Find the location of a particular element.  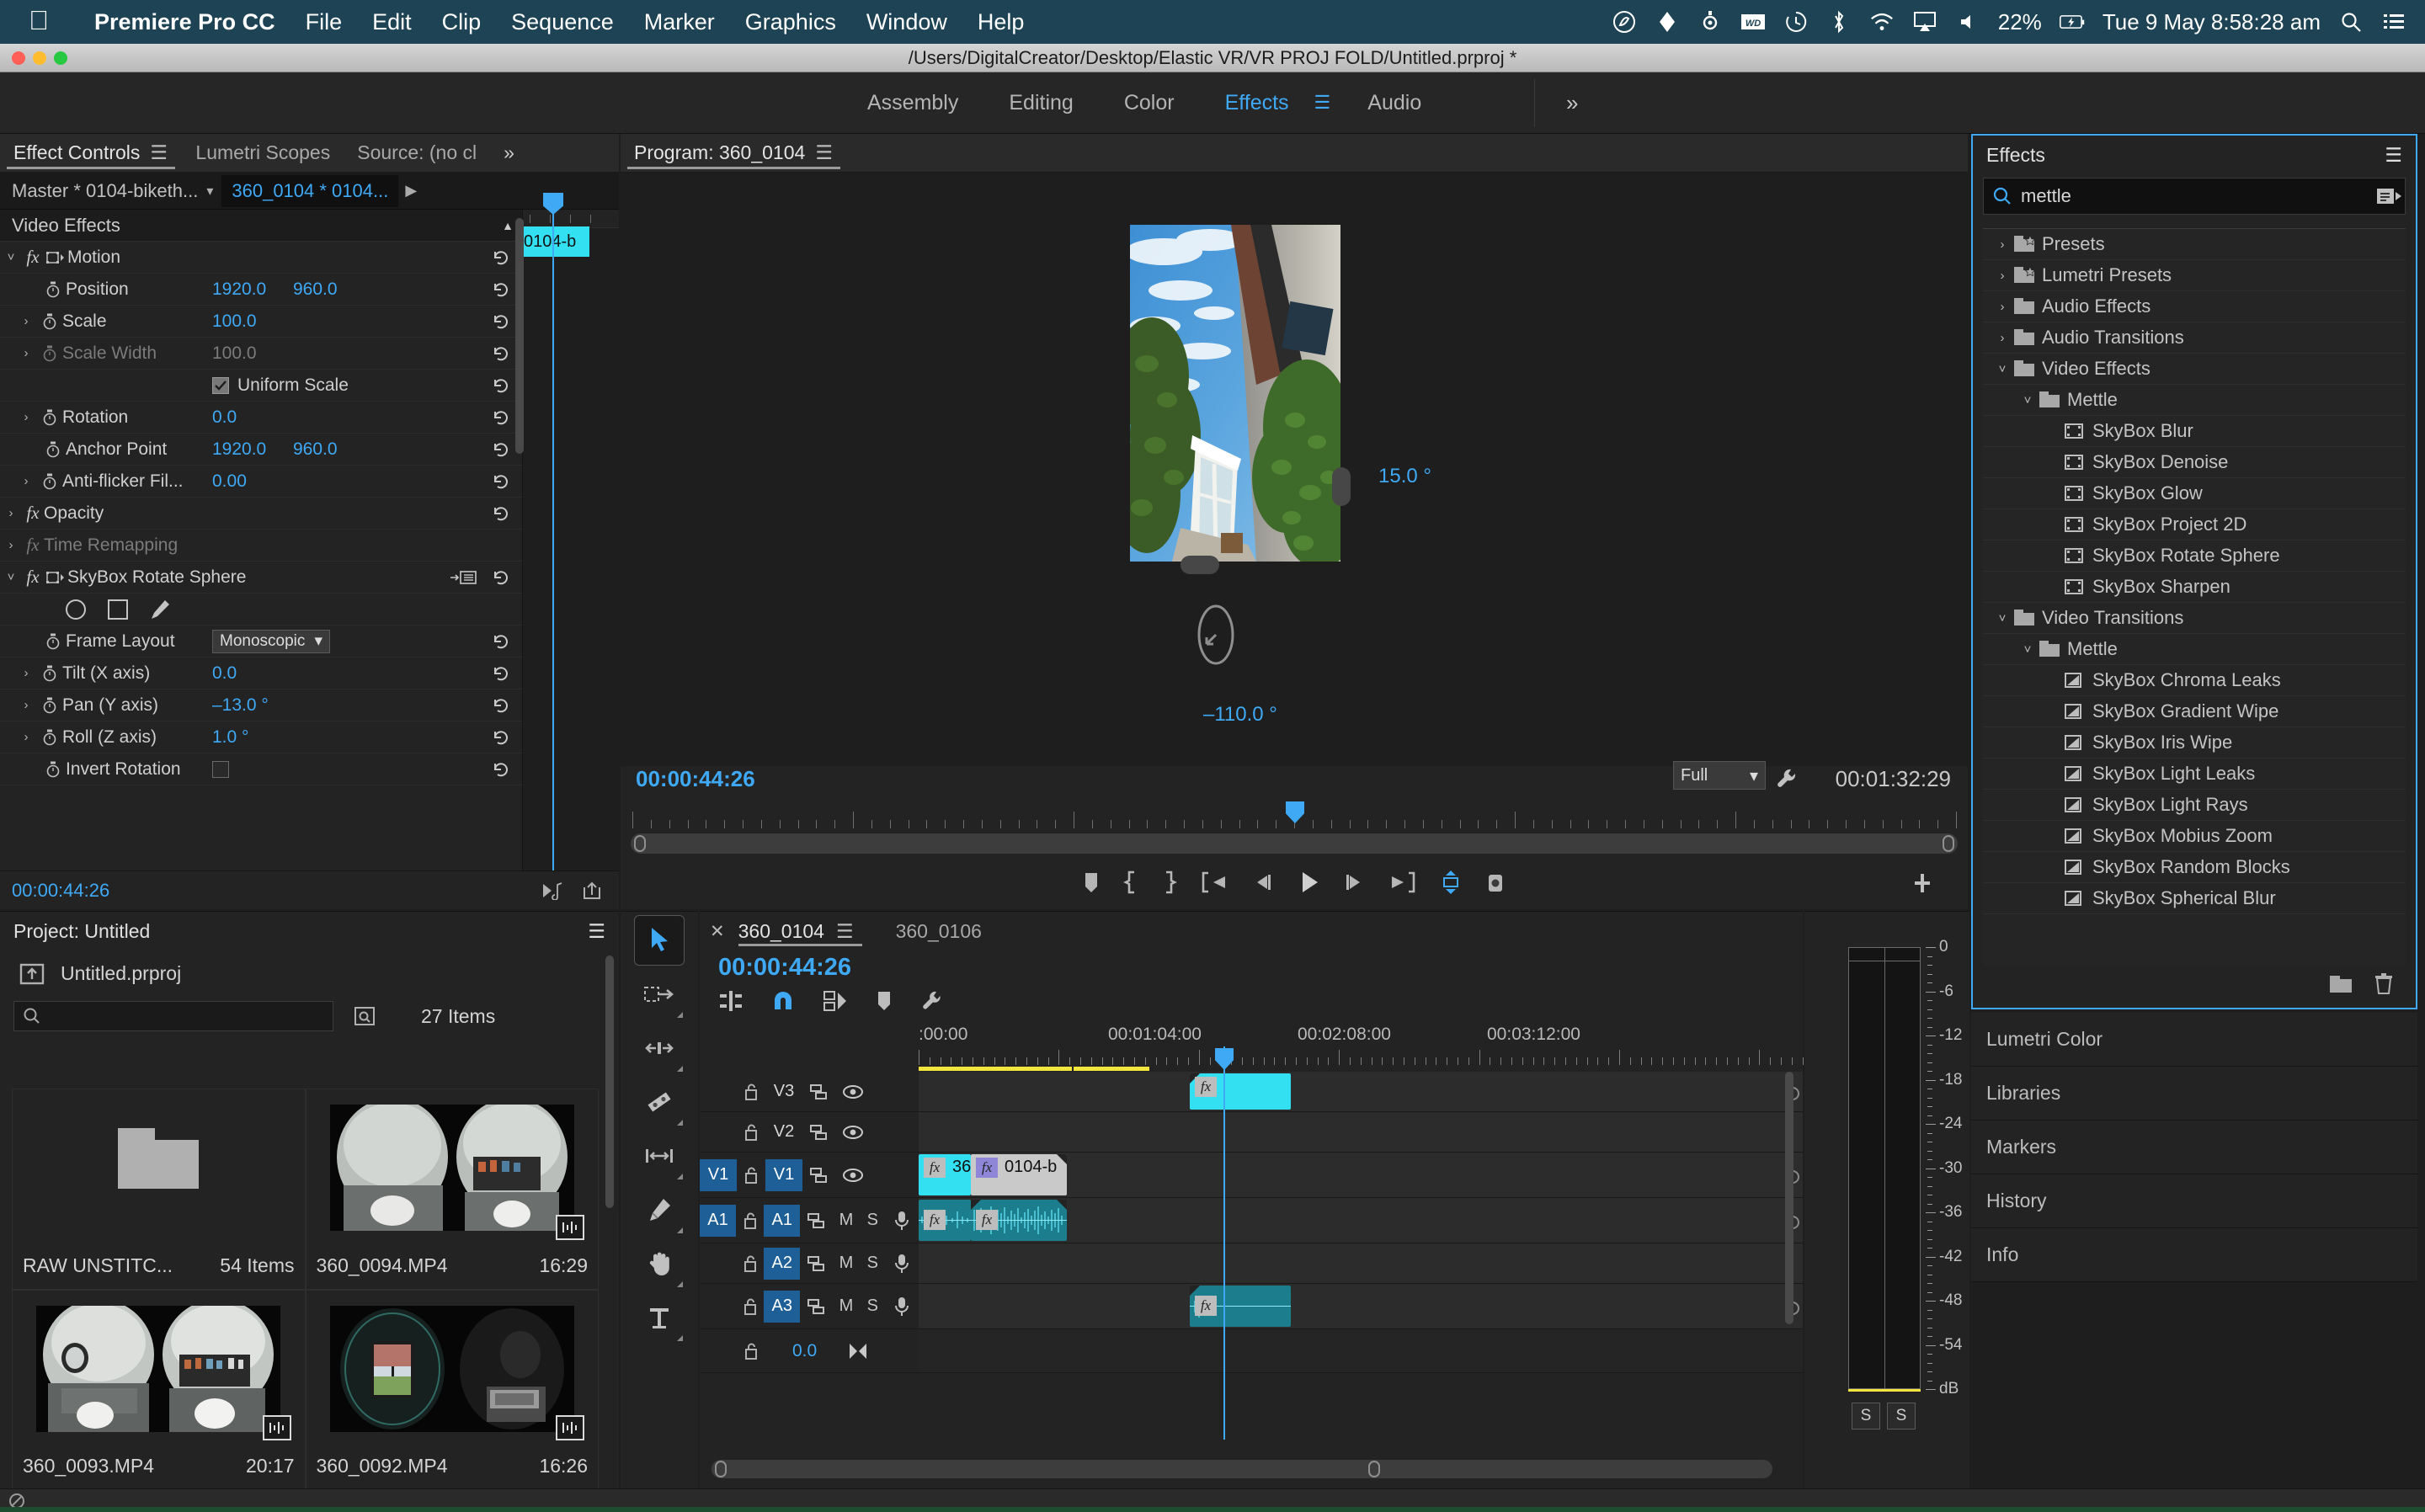

vr-pan-handle-right is located at coordinates (1341, 487).